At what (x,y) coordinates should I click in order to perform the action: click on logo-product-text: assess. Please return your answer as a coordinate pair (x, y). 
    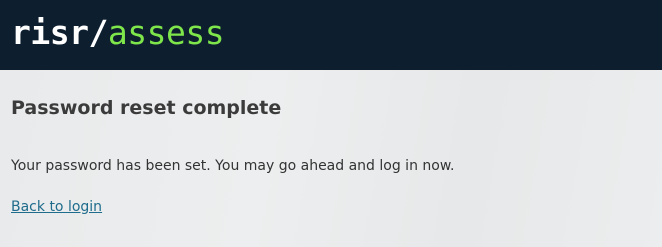
    Looking at the image, I should click on (166, 32).